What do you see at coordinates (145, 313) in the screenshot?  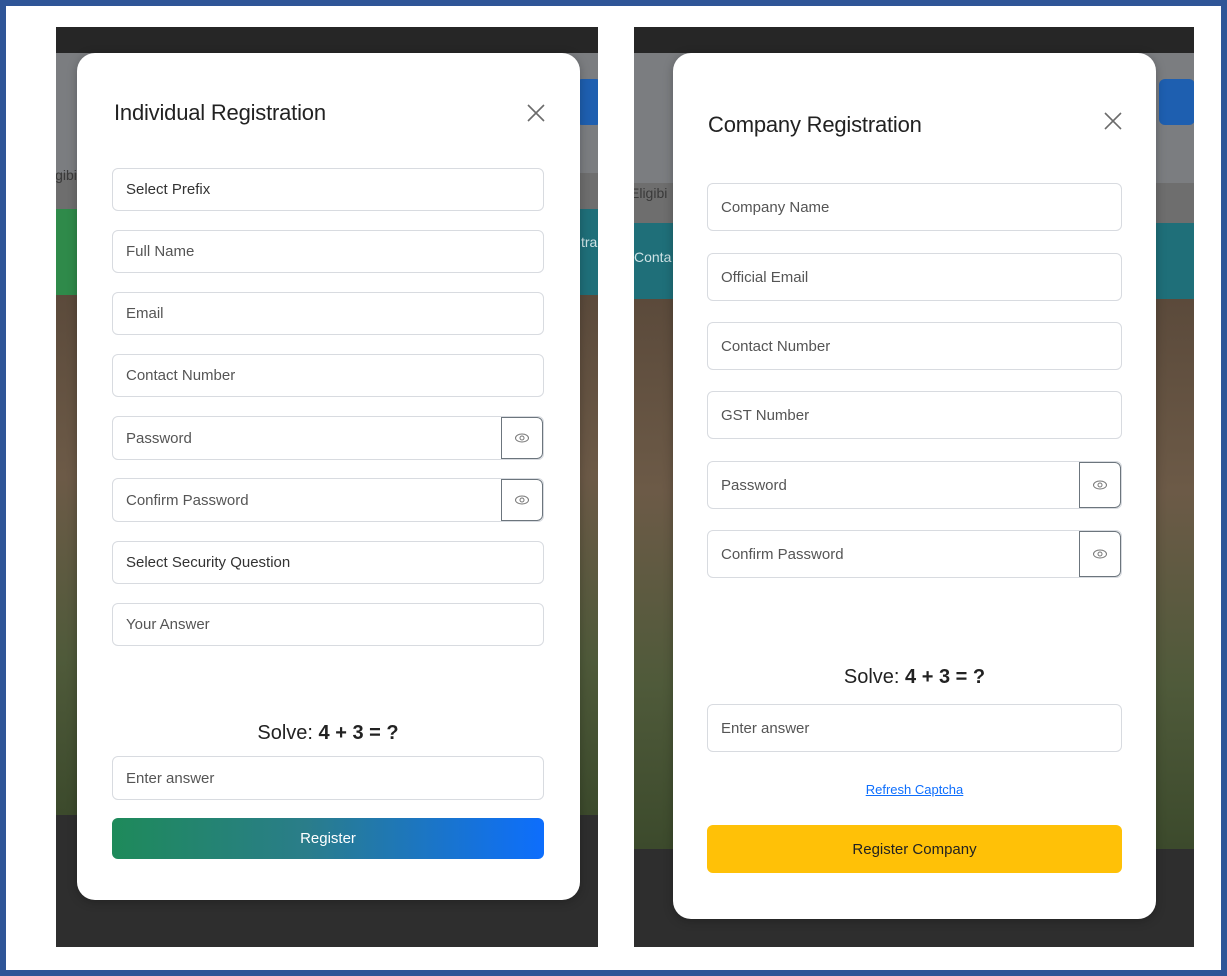 I see `email-placeholder: Email` at bounding box center [145, 313].